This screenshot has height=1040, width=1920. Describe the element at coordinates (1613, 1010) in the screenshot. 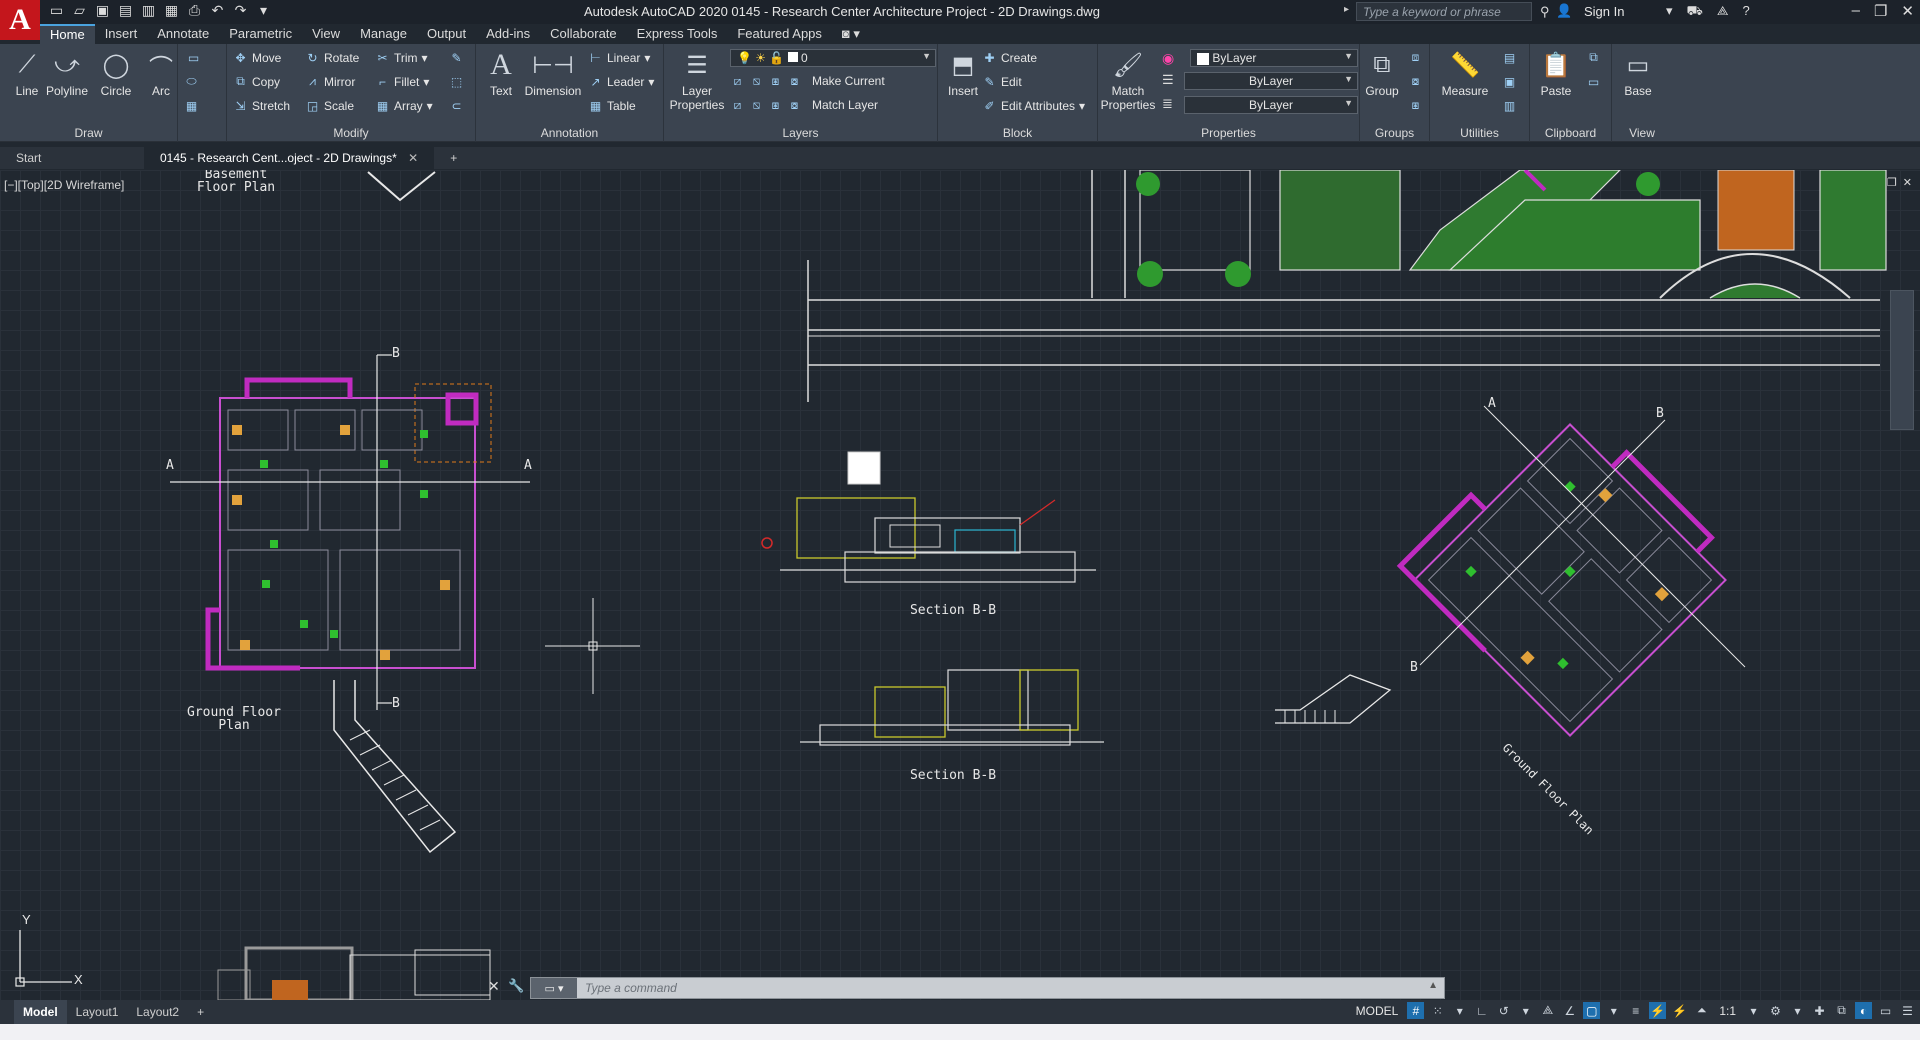

I see `osnap-dropdown-icon: ▾` at that location.